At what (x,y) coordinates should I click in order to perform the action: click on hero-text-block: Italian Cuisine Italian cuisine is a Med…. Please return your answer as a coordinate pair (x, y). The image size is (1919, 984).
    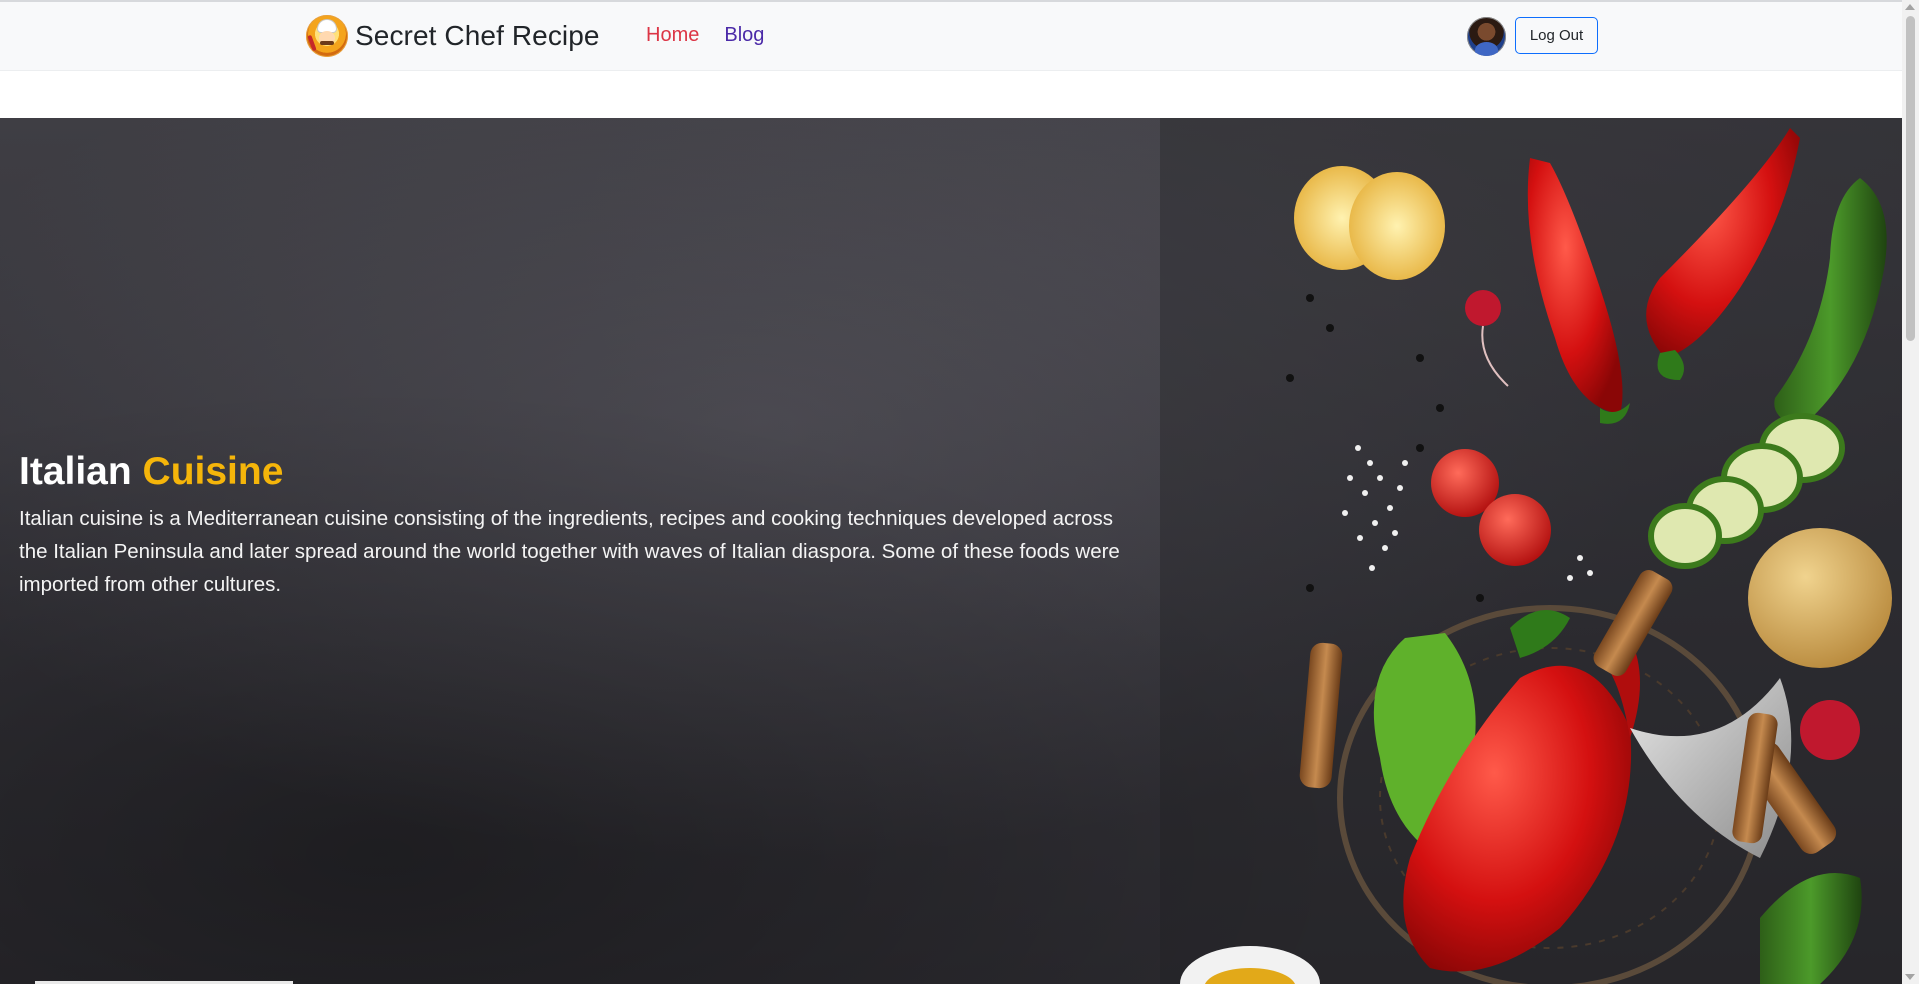
    Looking at the image, I should click on (574, 524).